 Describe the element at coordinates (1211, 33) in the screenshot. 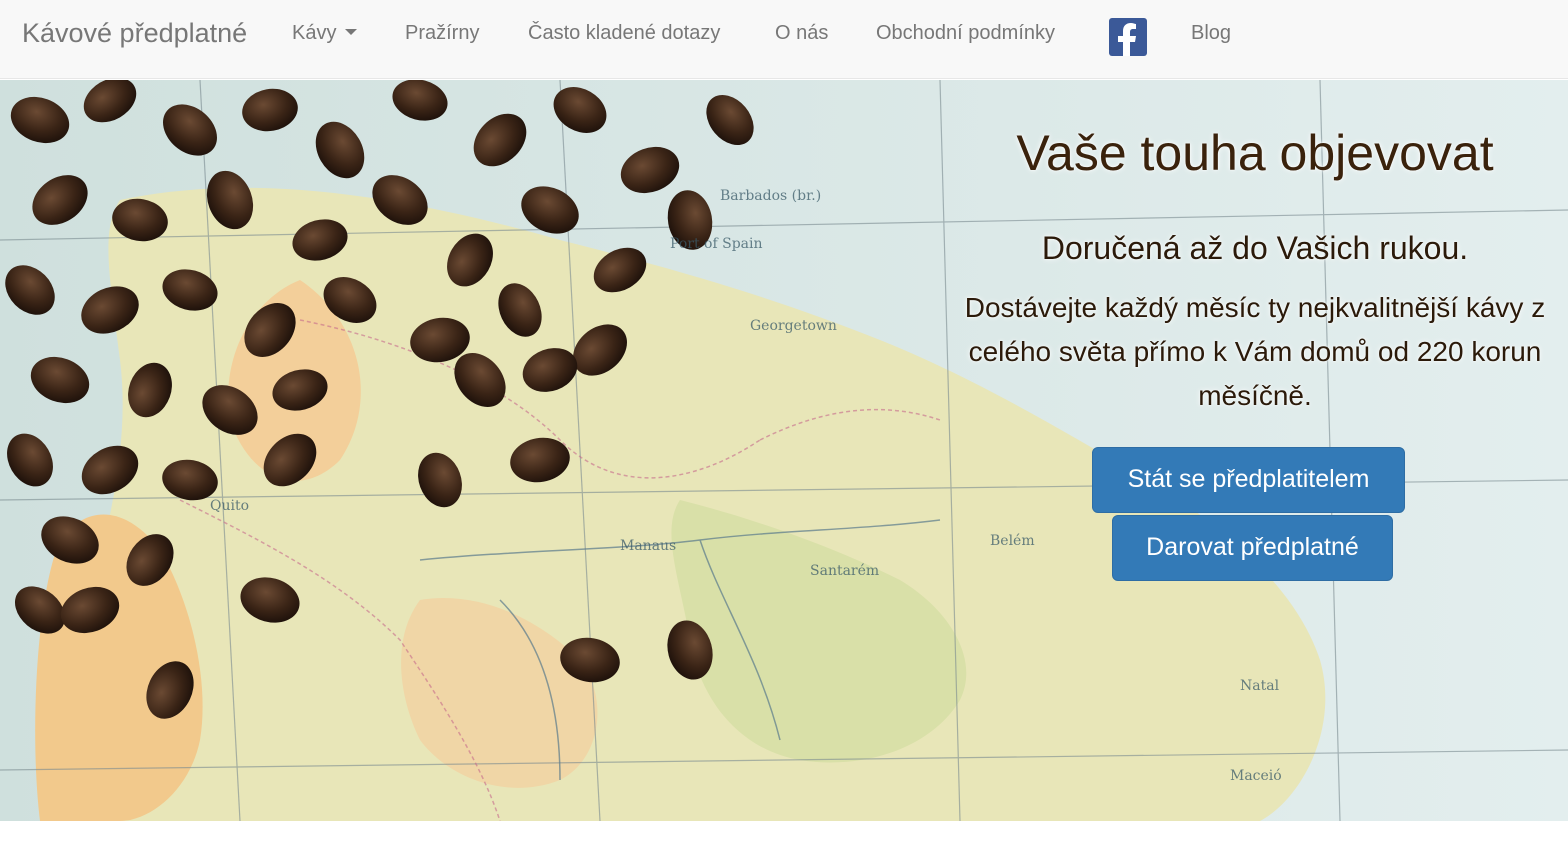

I see `nav-blog: Blog` at that location.